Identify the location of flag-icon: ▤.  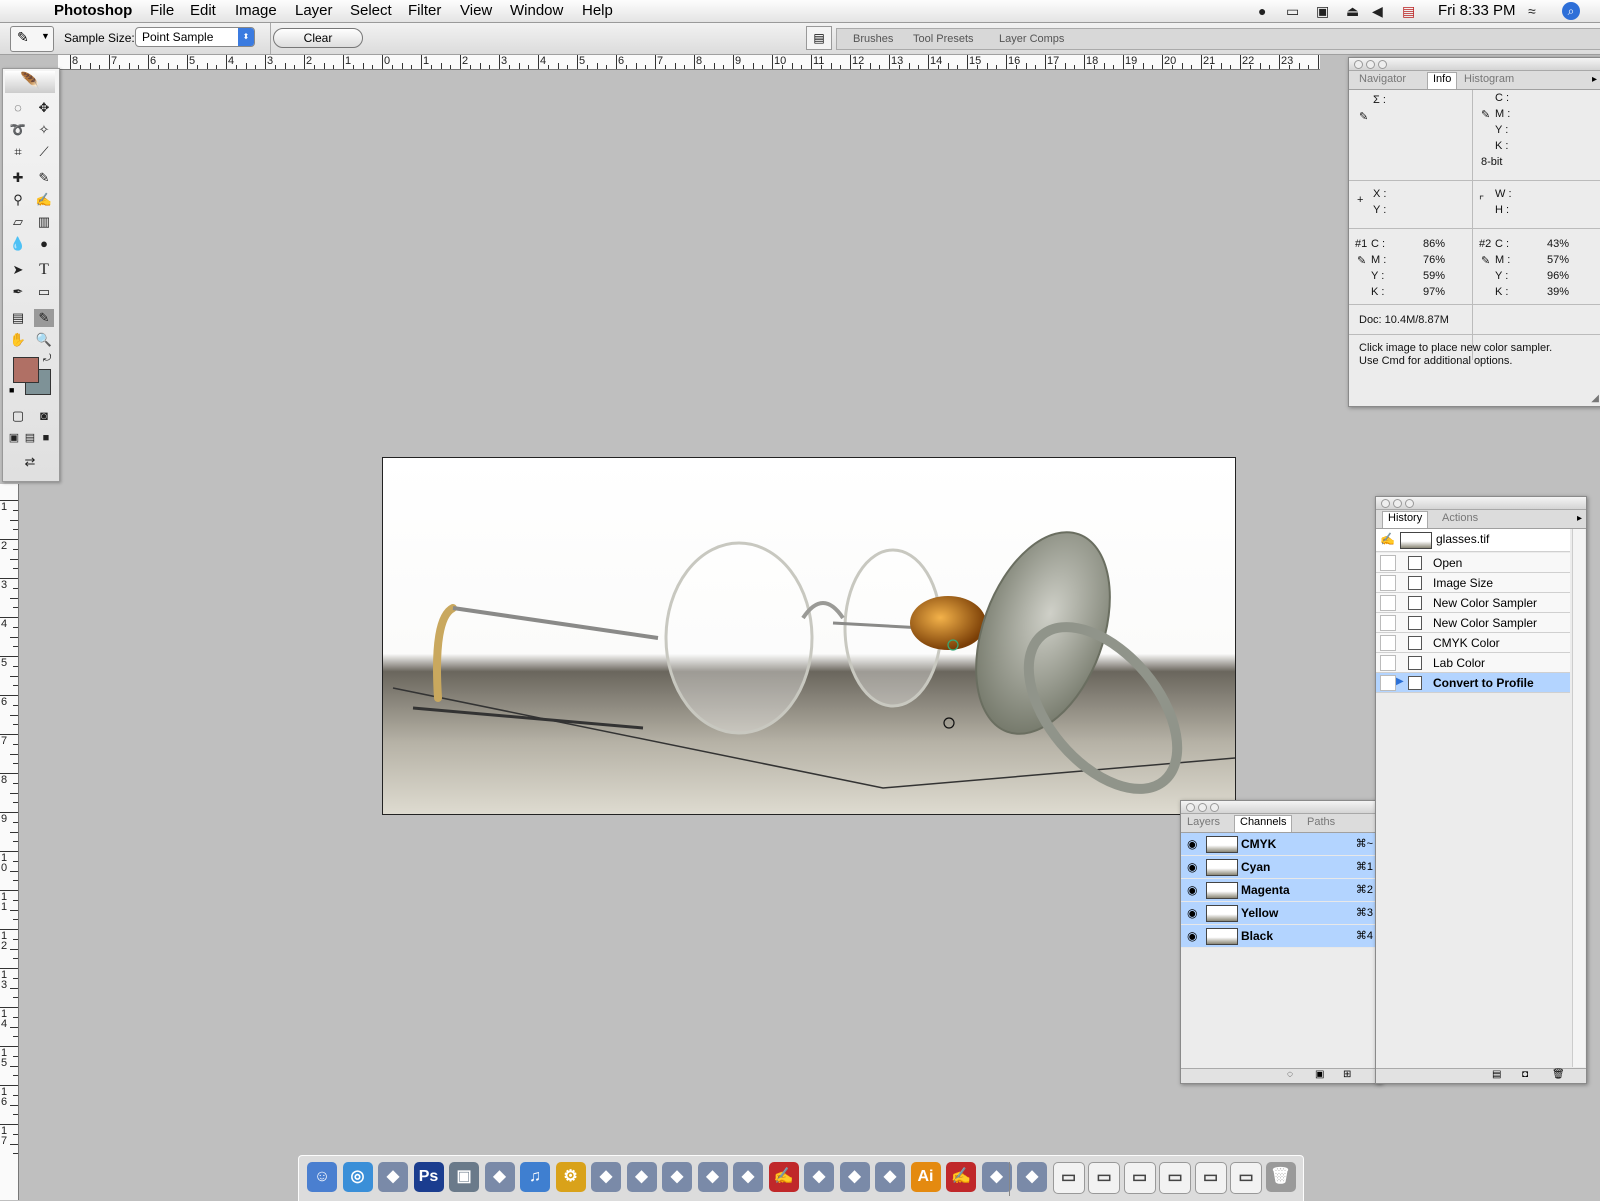
(1408, 11).